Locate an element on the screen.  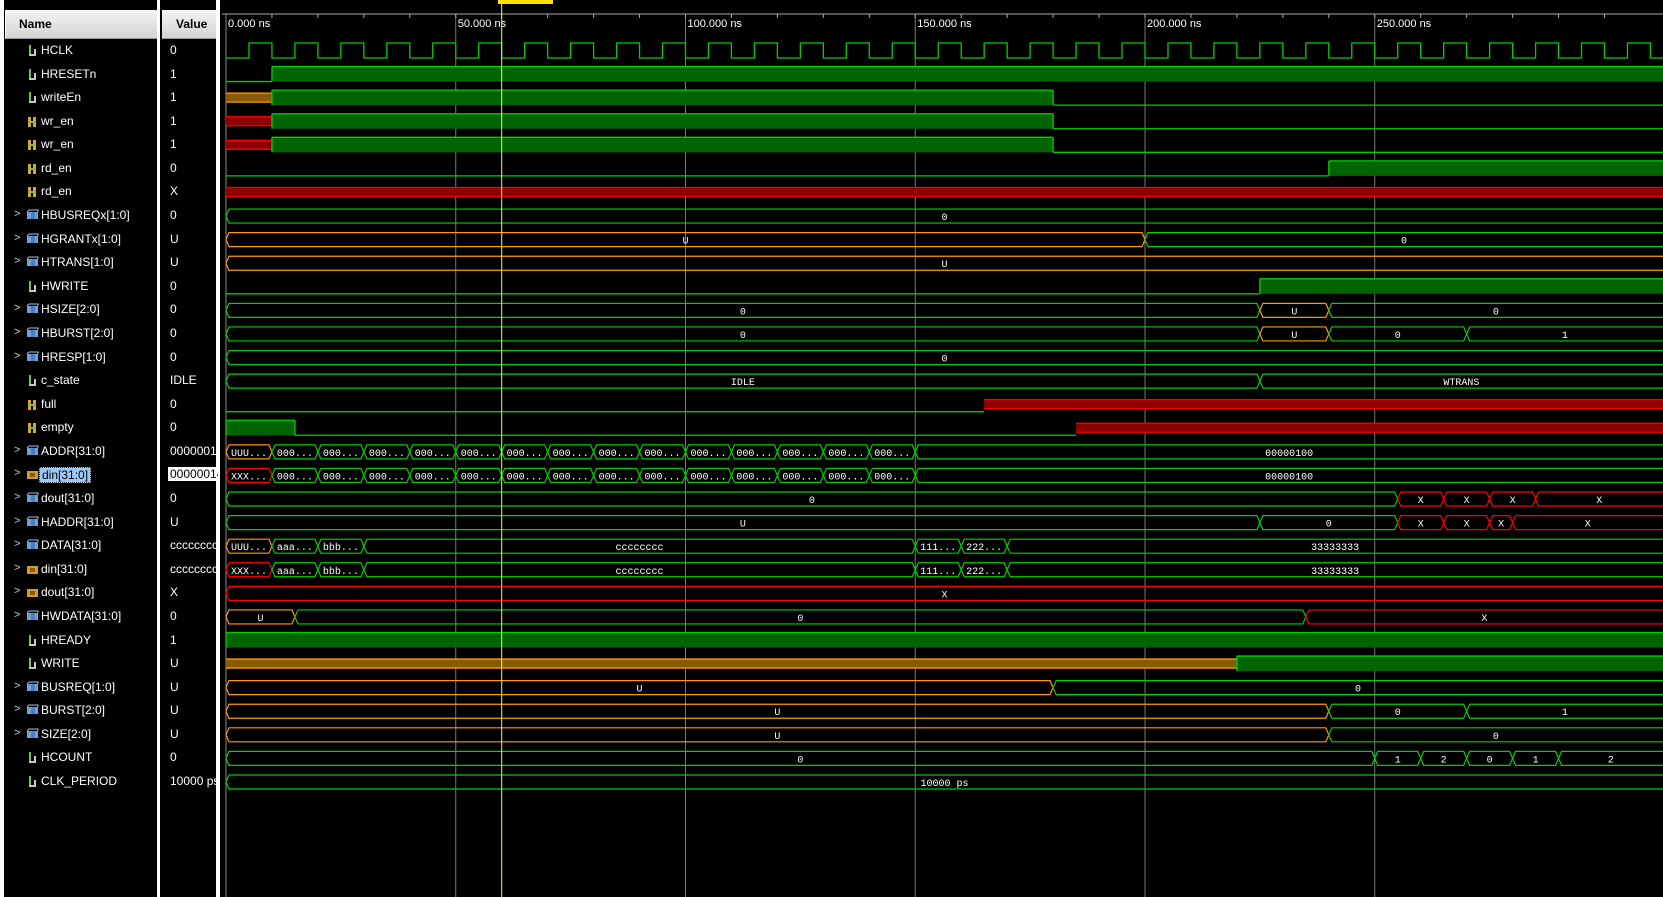
signal-row: CLK_PERIOD is located at coordinates (87, 782).